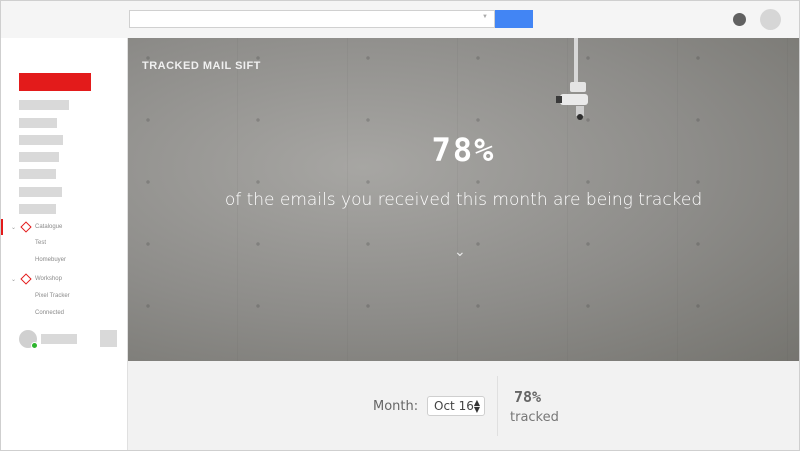 The width and height of the screenshot is (800, 451). What do you see at coordinates (201, 66) in the screenshot?
I see `brand-title: TRACKED MAIL SIFT` at bounding box center [201, 66].